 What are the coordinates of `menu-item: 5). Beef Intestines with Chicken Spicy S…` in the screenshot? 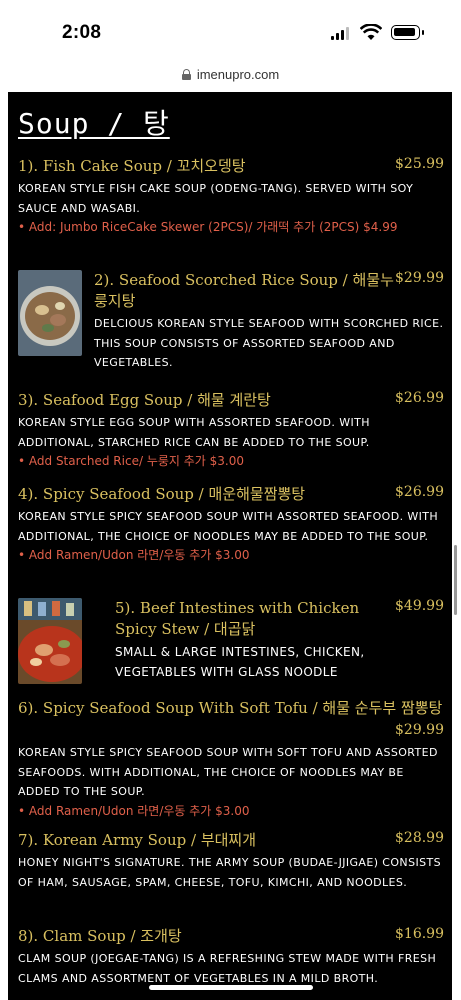 It's located at (231, 641).